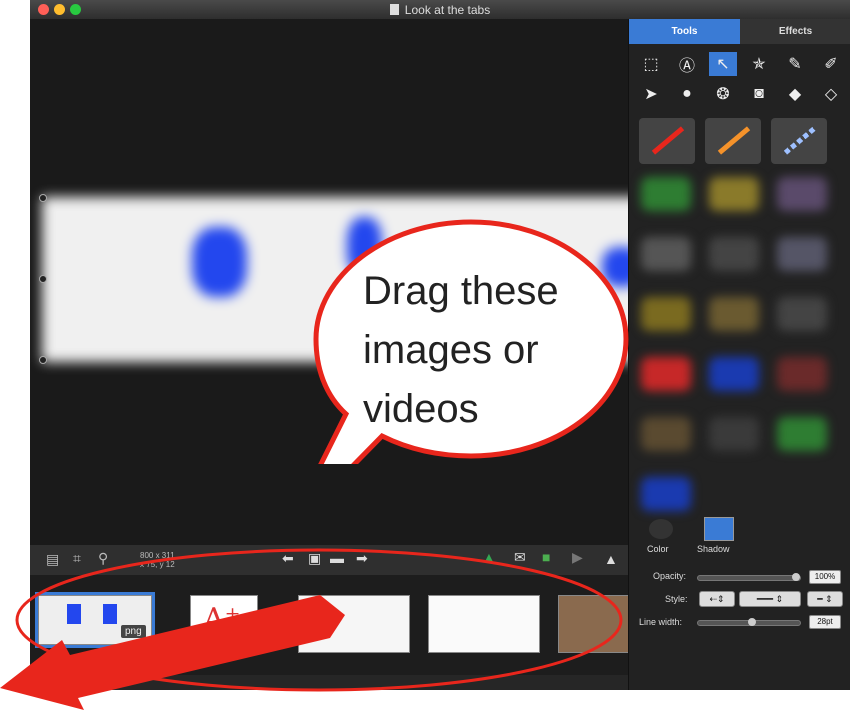 The height and width of the screenshot is (714, 850). What do you see at coordinates (717, 599) in the screenshot?
I see `arrow-start-style-select: ⇠⇕` at bounding box center [717, 599].